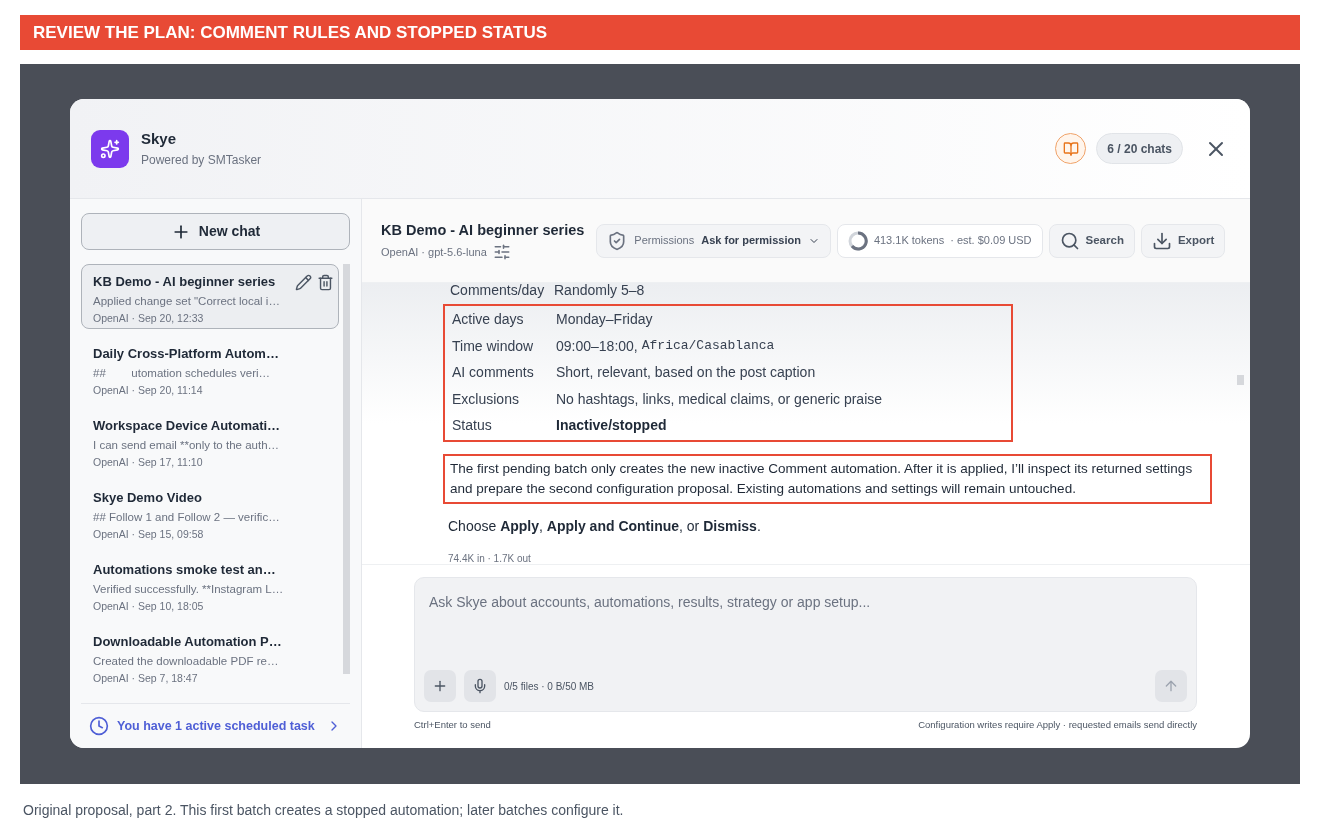 The image size is (1320, 836). I want to click on send-hint: Ctrl+Enter to send, so click(452, 725).